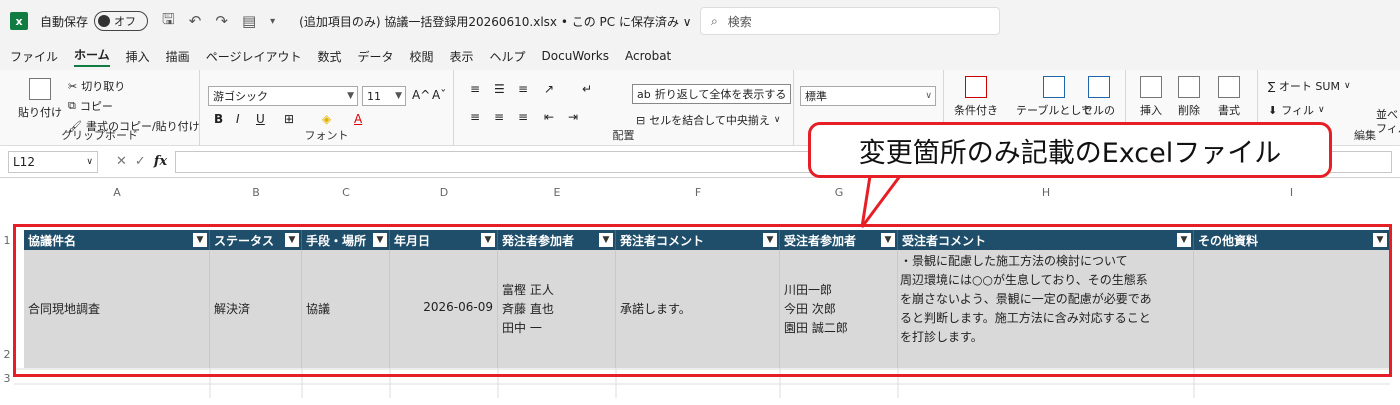 This screenshot has width=1400, height=405. Describe the element at coordinates (238, 119) in the screenshot. I see `italic-button: I` at that location.